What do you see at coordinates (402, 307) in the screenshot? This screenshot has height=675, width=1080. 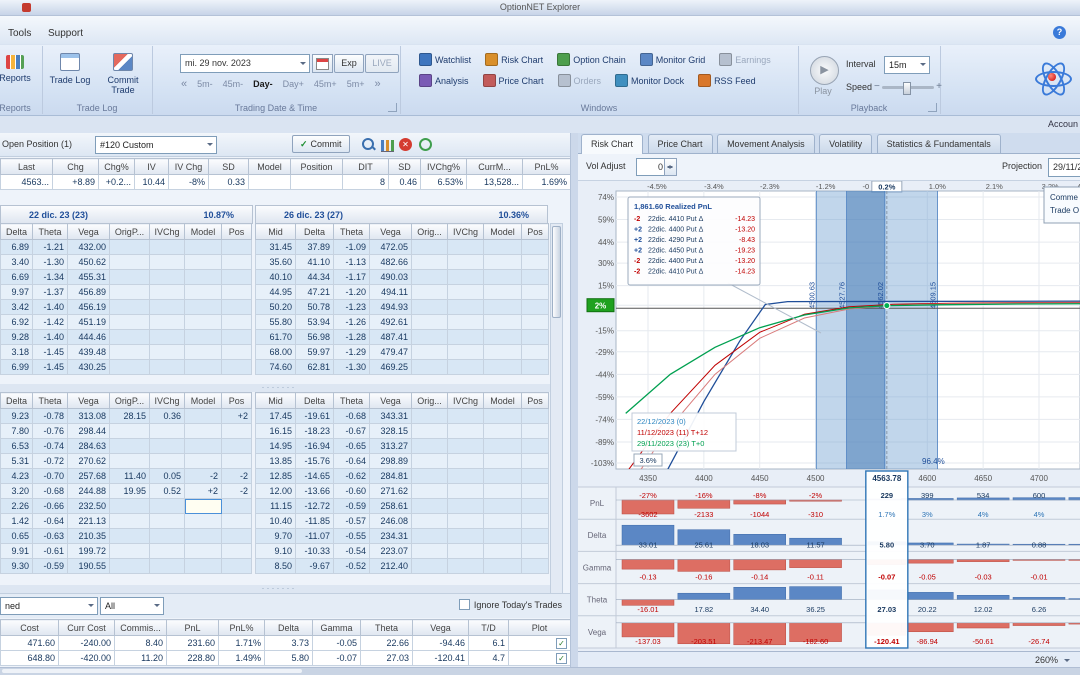 I see `table-row: 50.20 50.78 -1.23 494.93` at bounding box center [402, 307].